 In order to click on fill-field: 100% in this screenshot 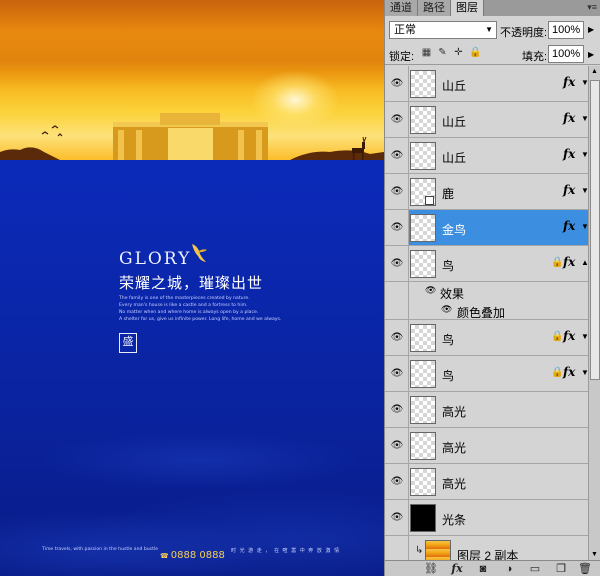, I will do `click(566, 54)`.